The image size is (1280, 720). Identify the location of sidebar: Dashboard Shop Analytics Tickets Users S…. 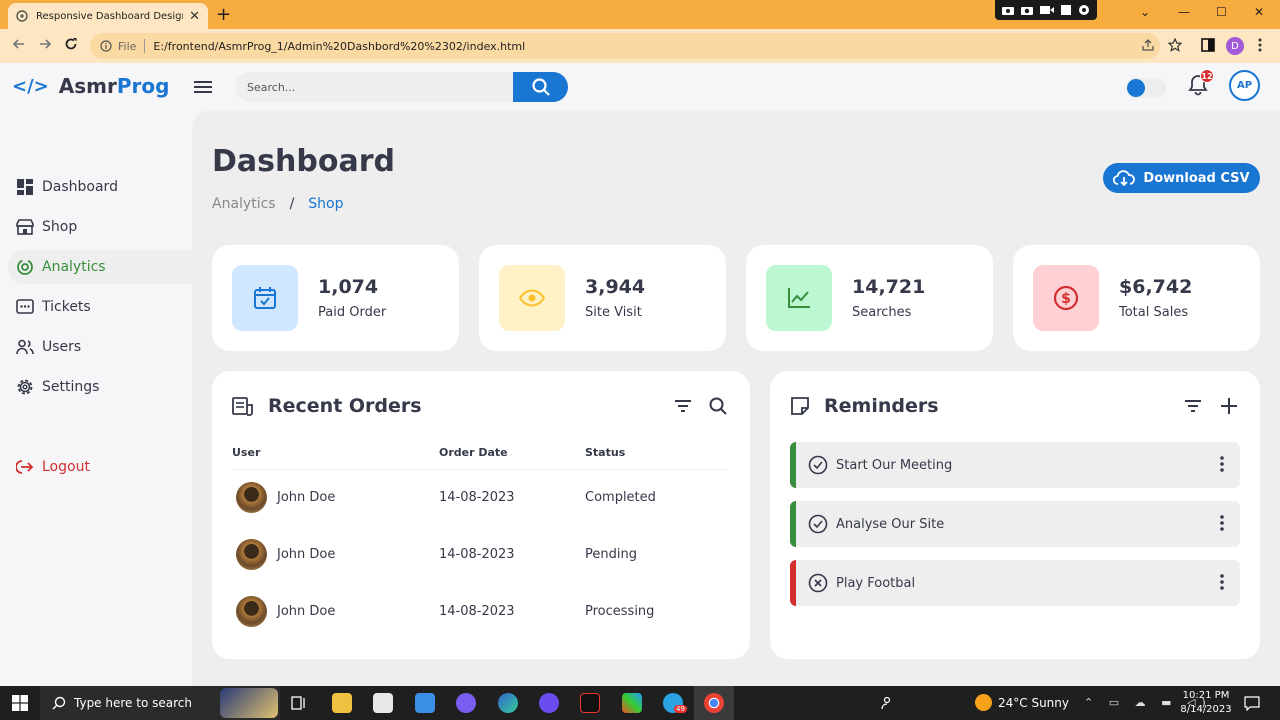
(96, 398).